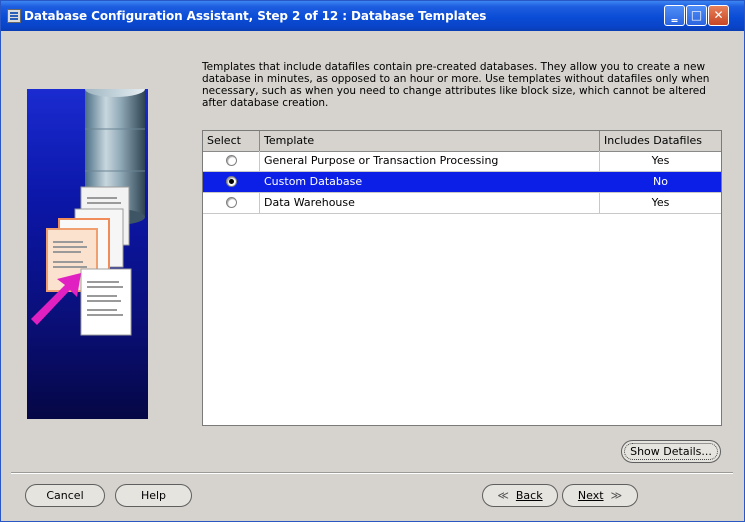 This screenshot has height=522, width=745. What do you see at coordinates (660, 141) in the screenshot?
I see `column-header-datafiles: Includes Datafiles` at bounding box center [660, 141].